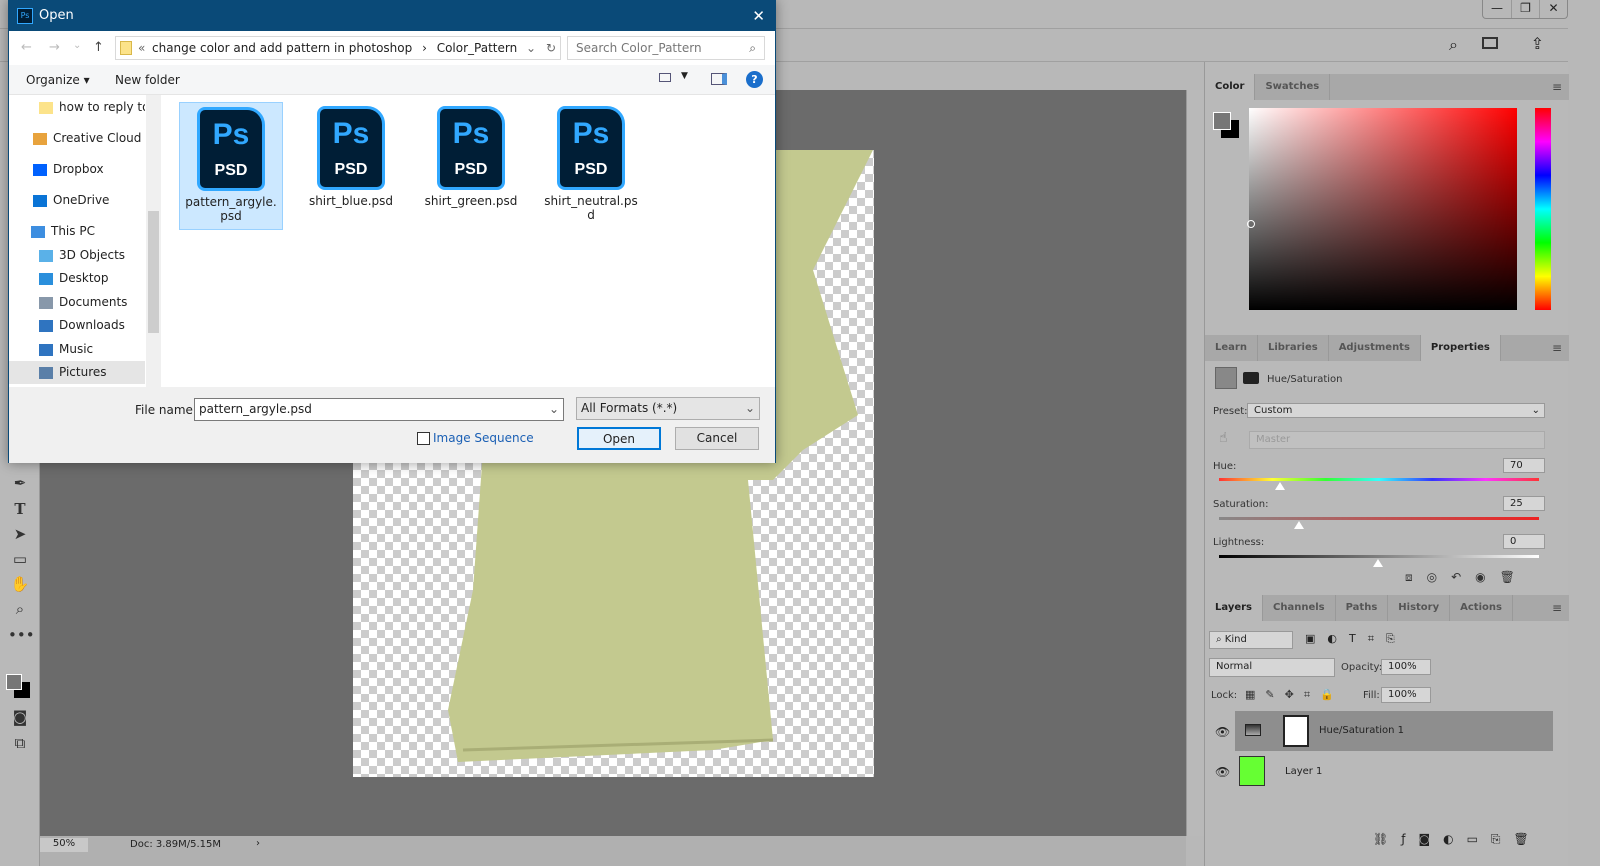 This screenshot has width=1600, height=866. What do you see at coordinates (619, 438) in the screenshot?
I see `open-button: Open` at bounding box center [619, 438].